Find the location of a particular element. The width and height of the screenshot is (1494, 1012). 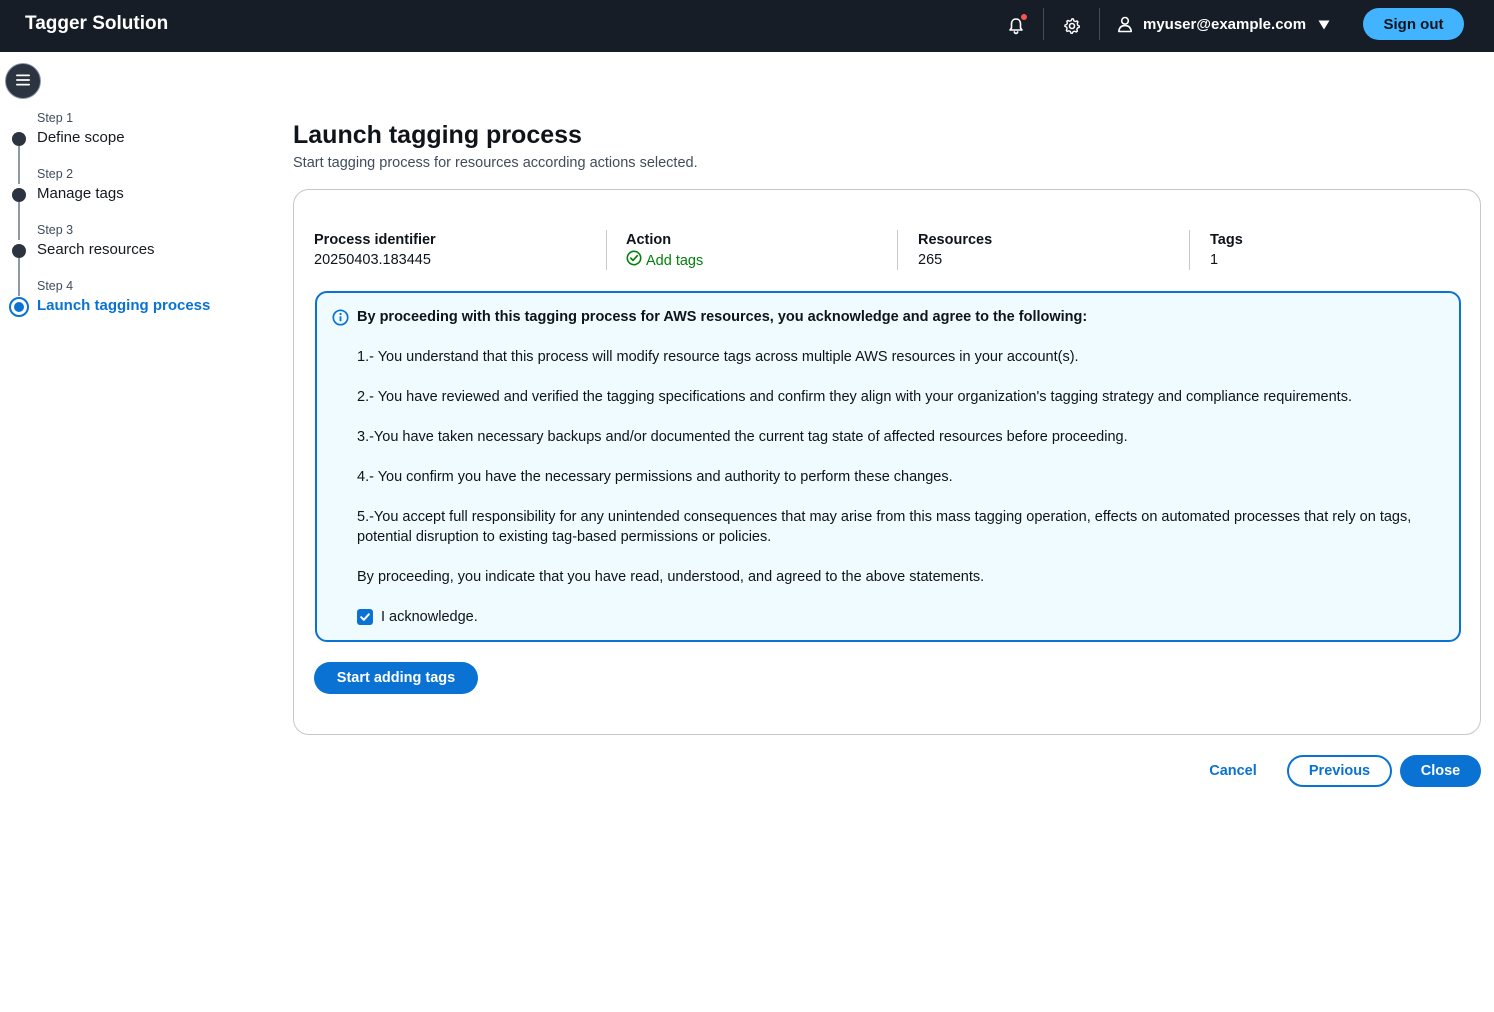

step-title: Define scope is located at coordinates (81, 138).